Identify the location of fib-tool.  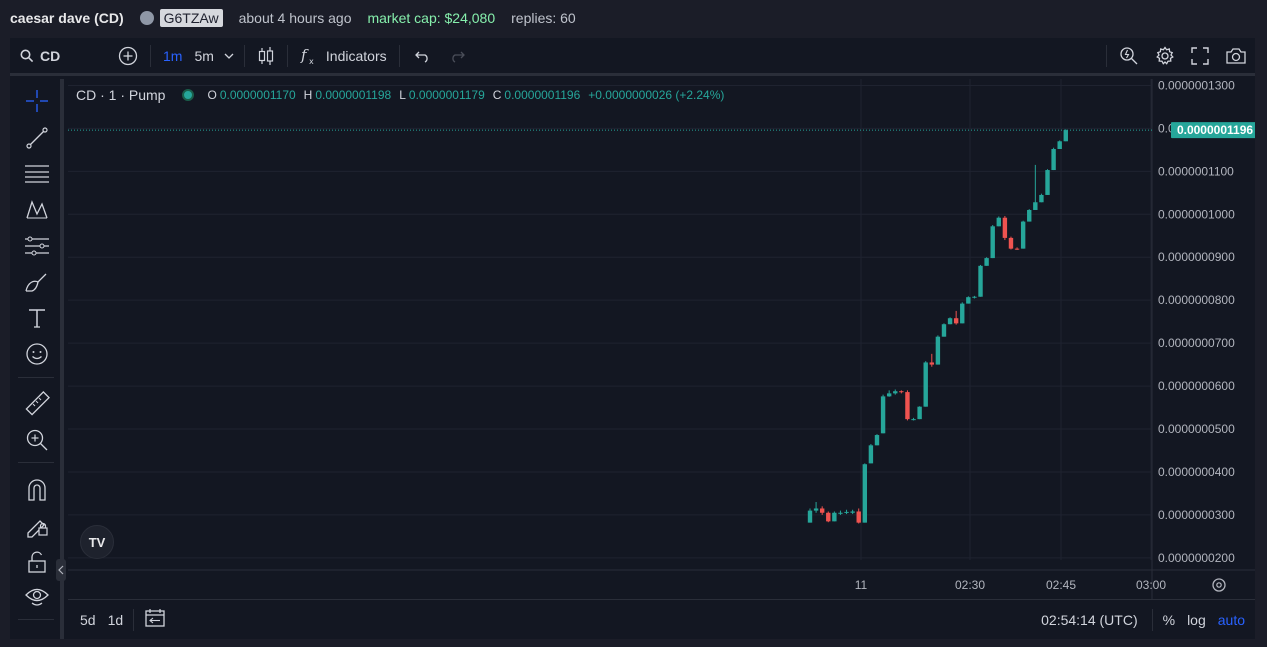
(37, 174).